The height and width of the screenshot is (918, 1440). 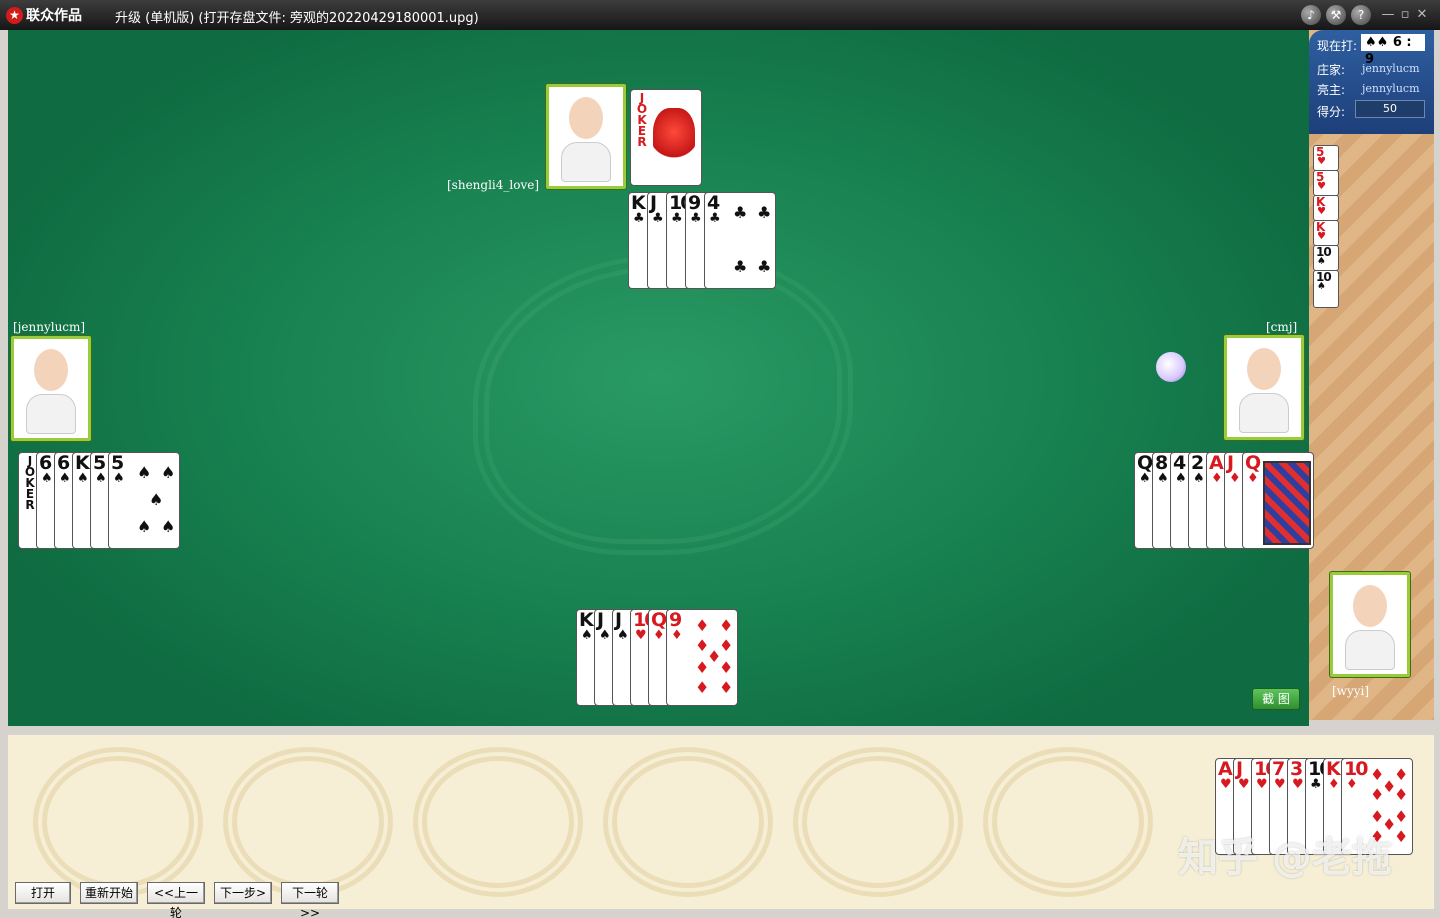 What do you see at coordinates (144, 500) in the screenshot?
I see `playing-card: 5 ♠ ♠ ♠ ♠ ♠ ♠` at bounding box center [144, 500].